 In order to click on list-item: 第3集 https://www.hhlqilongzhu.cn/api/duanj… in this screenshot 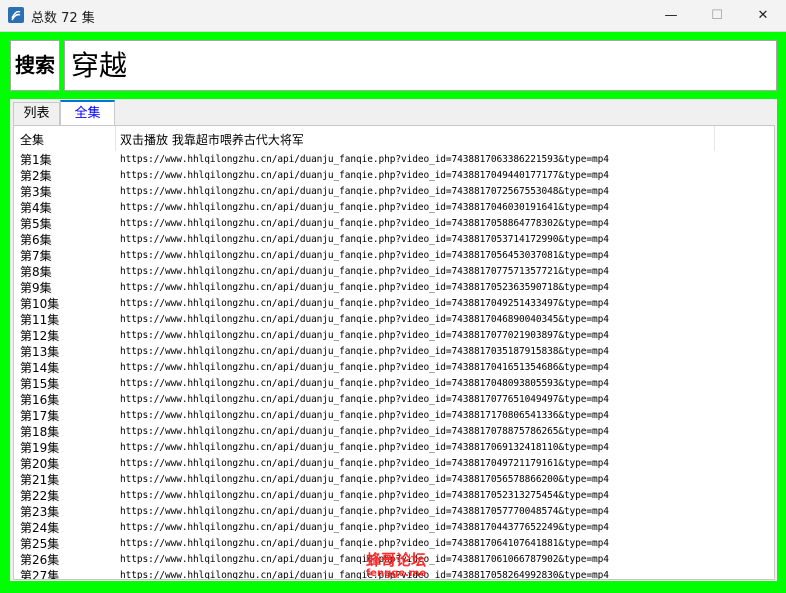, I will do `click(394, 192)`.